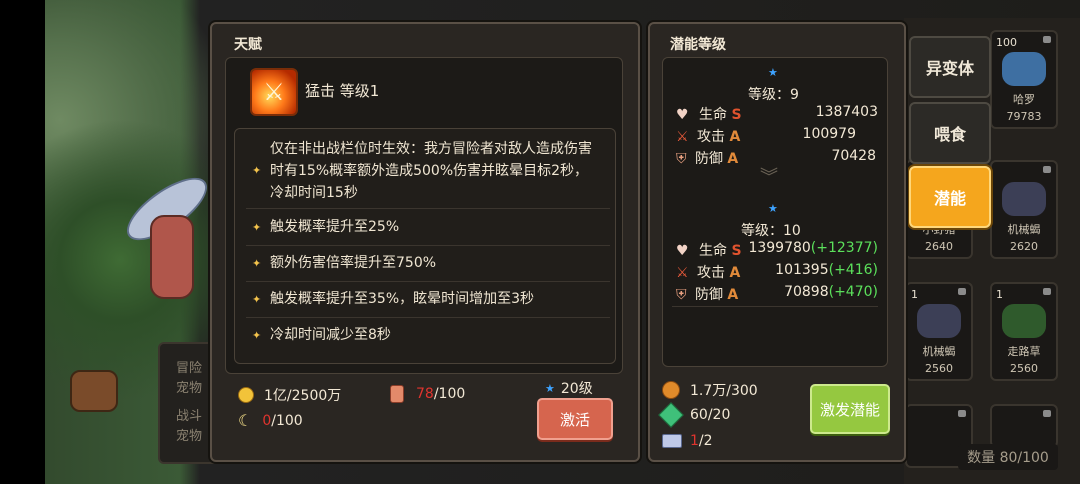 This screenshot has width=1080, height=484. What do you see at coordinates (245, 420) in the screenshot?
I see `banana-icon: ☾` at bounding box center [245, 420].